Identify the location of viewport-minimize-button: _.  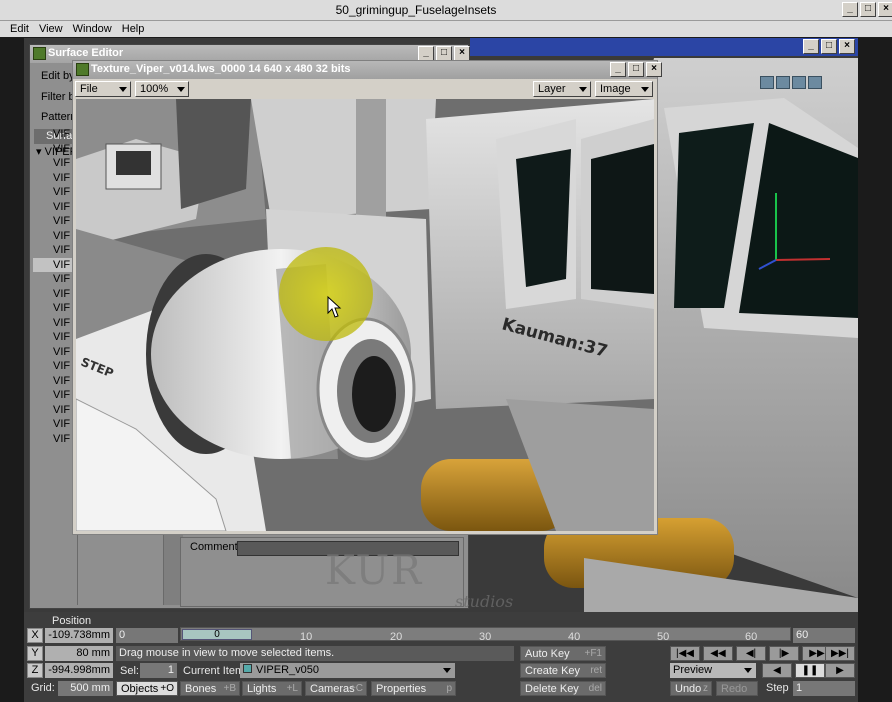
(811, 46).